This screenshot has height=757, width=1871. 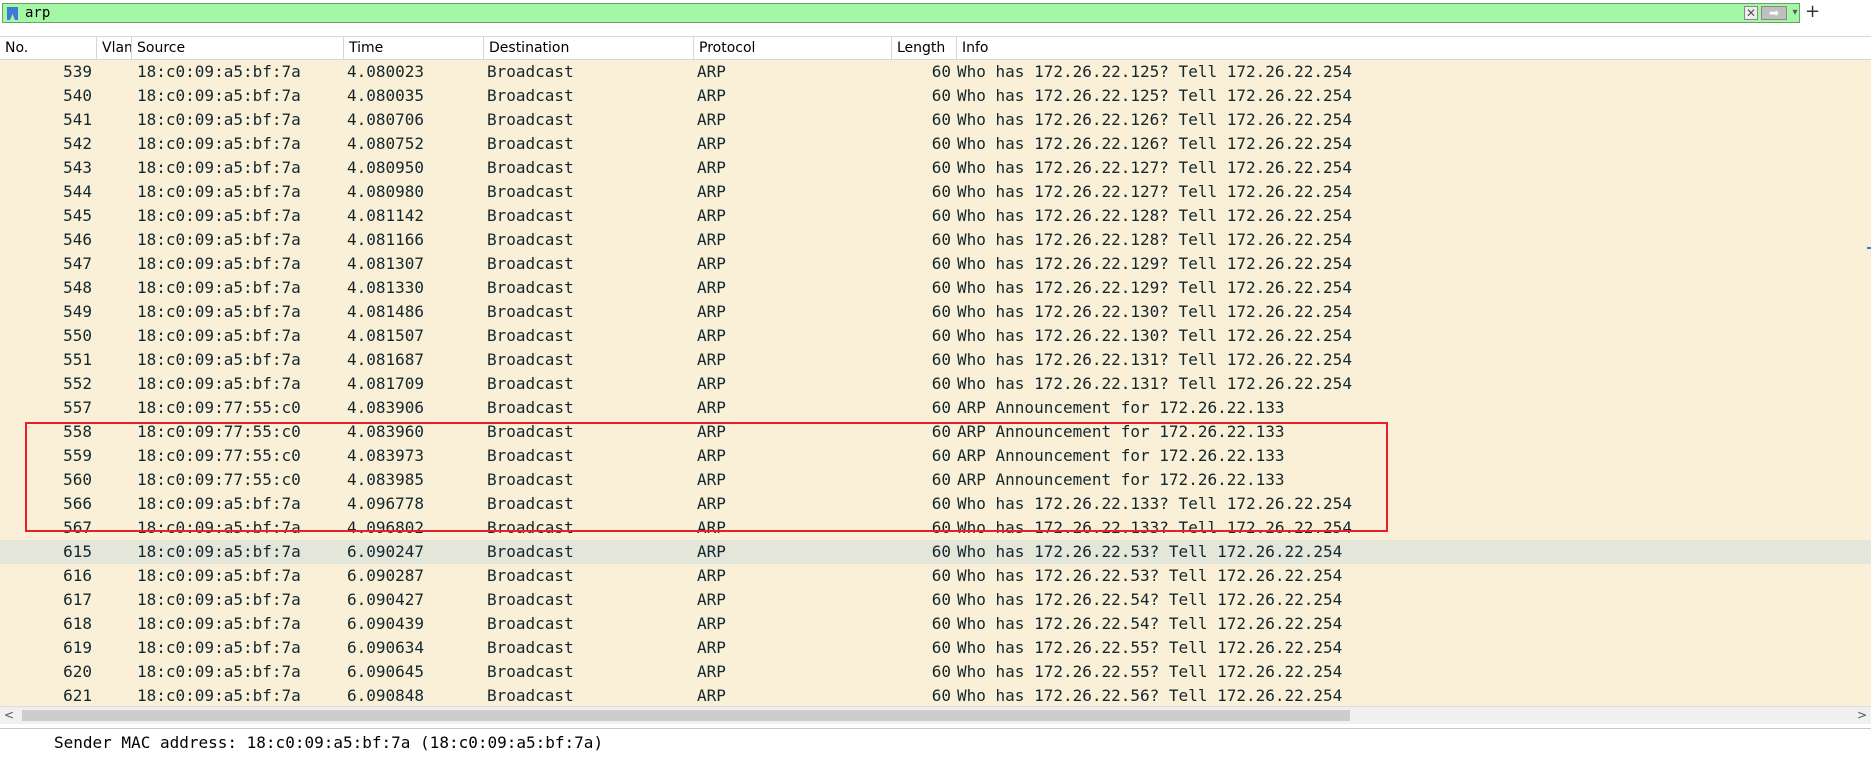 I want to click on cell-no: 551, so click(x=77, y=359).